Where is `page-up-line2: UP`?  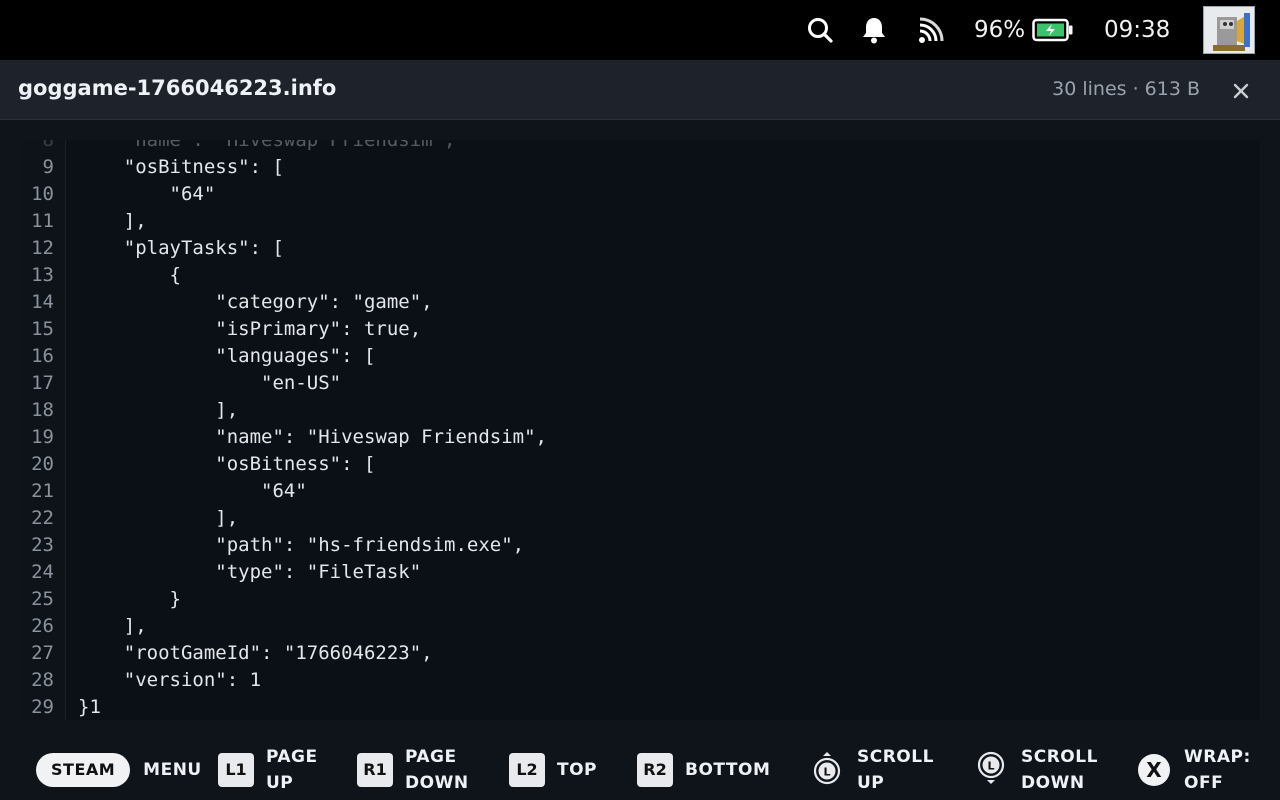
page-up-line2: UP is located at coordinates (280, 783).